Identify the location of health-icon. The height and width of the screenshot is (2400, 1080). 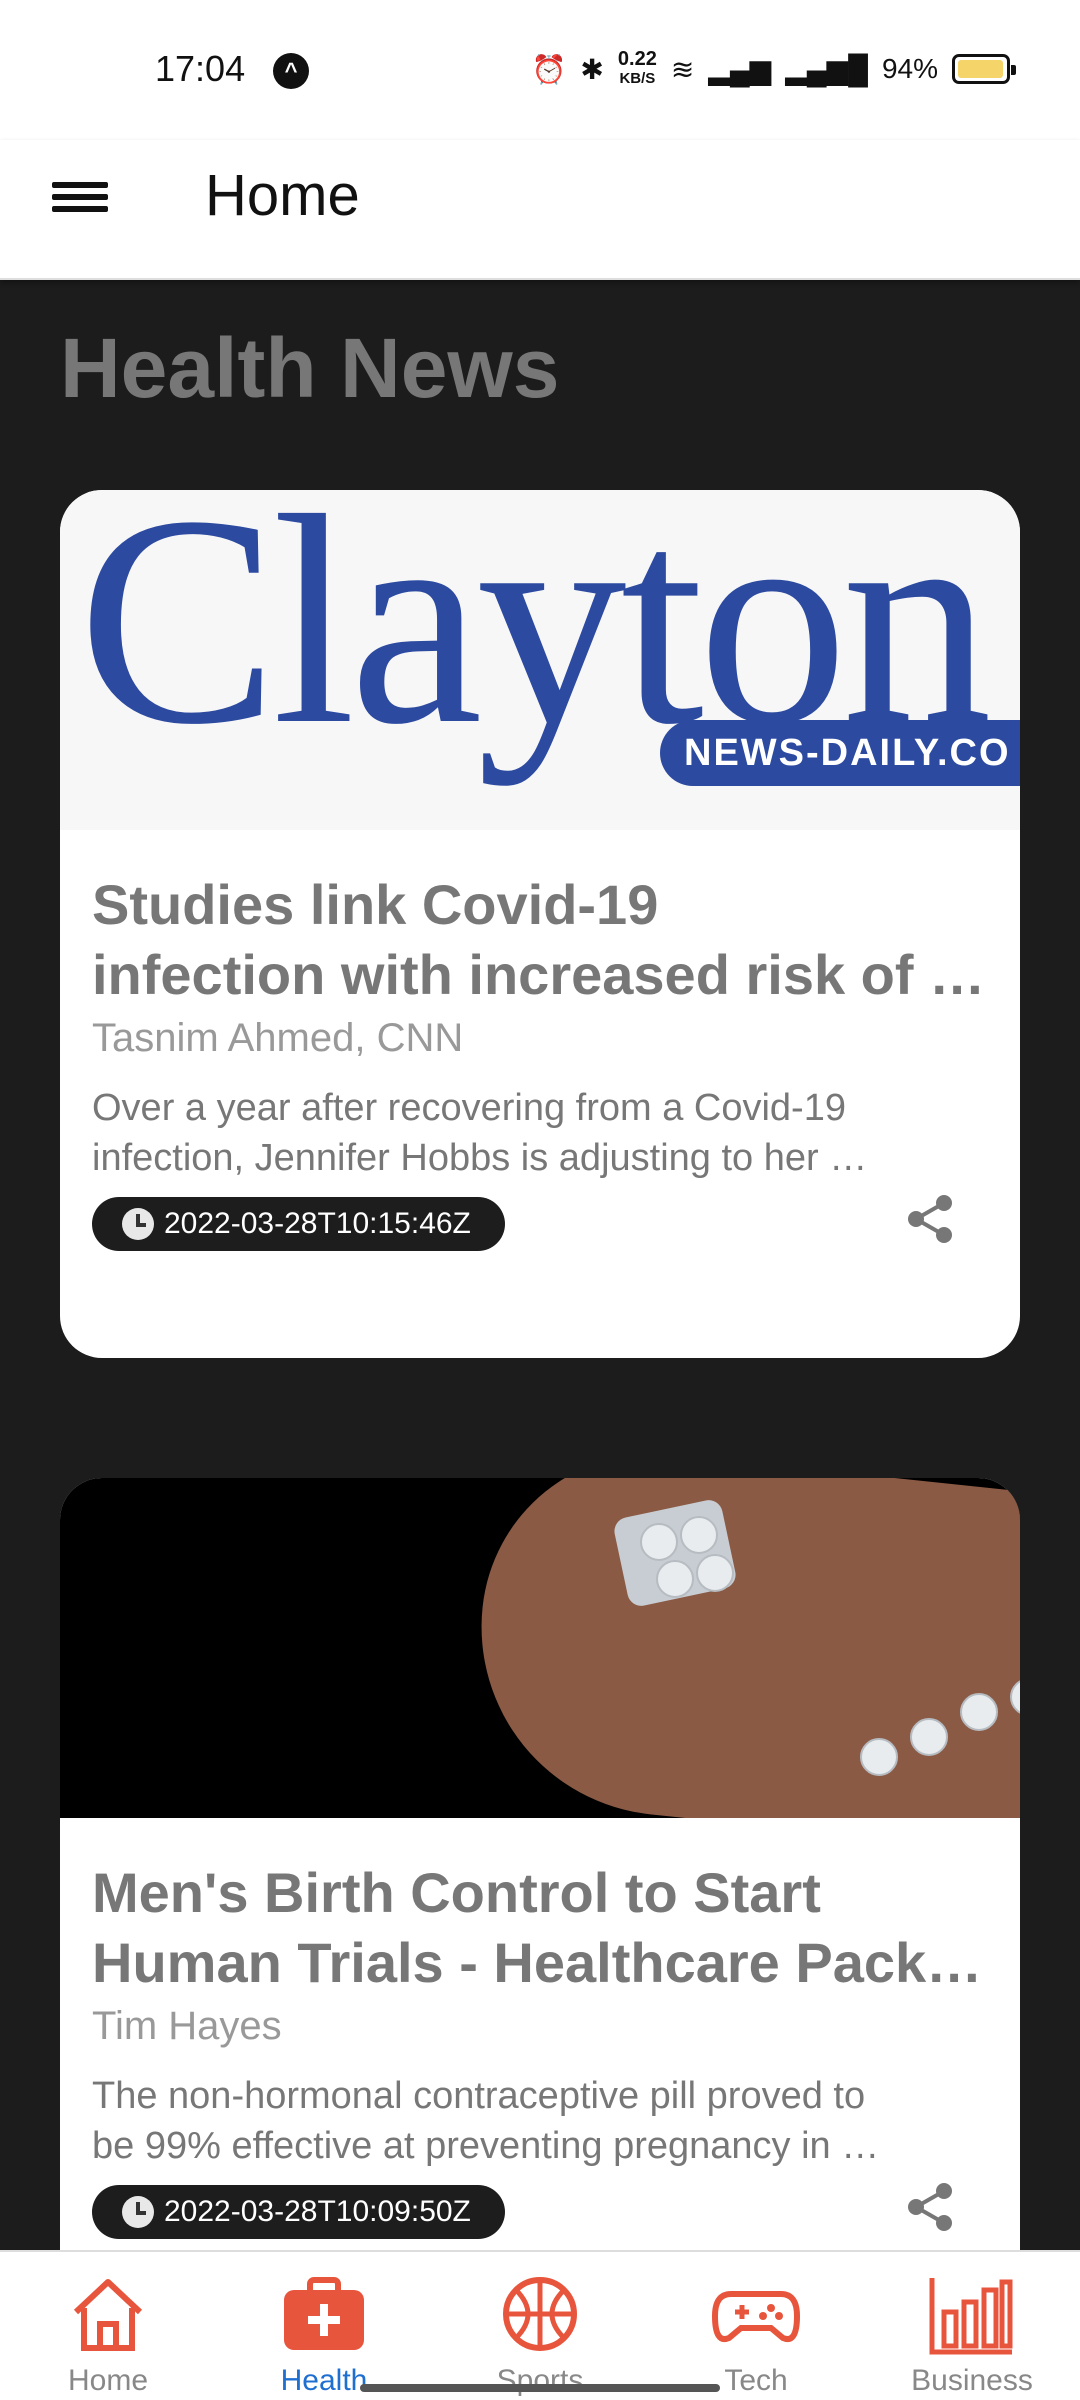
(324, 2313).